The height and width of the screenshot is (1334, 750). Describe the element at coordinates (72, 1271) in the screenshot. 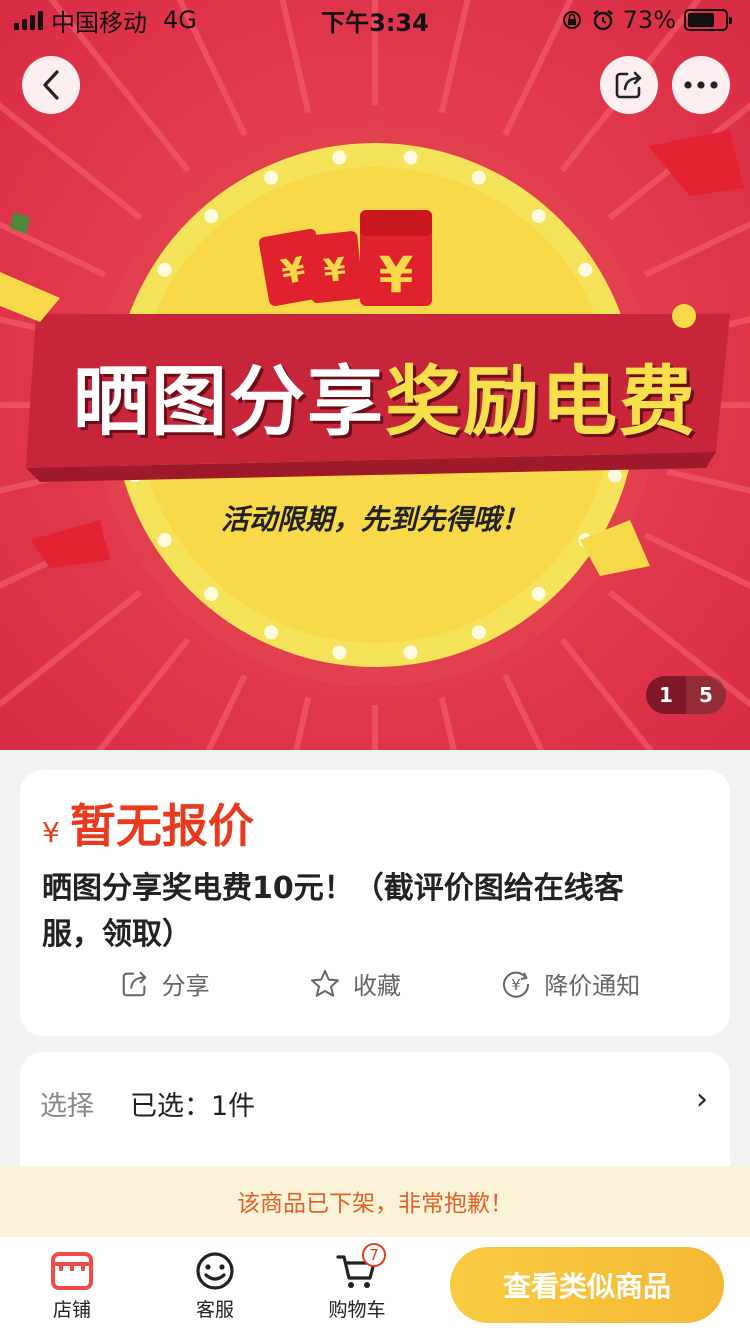

I see `shop-icon` at that location.